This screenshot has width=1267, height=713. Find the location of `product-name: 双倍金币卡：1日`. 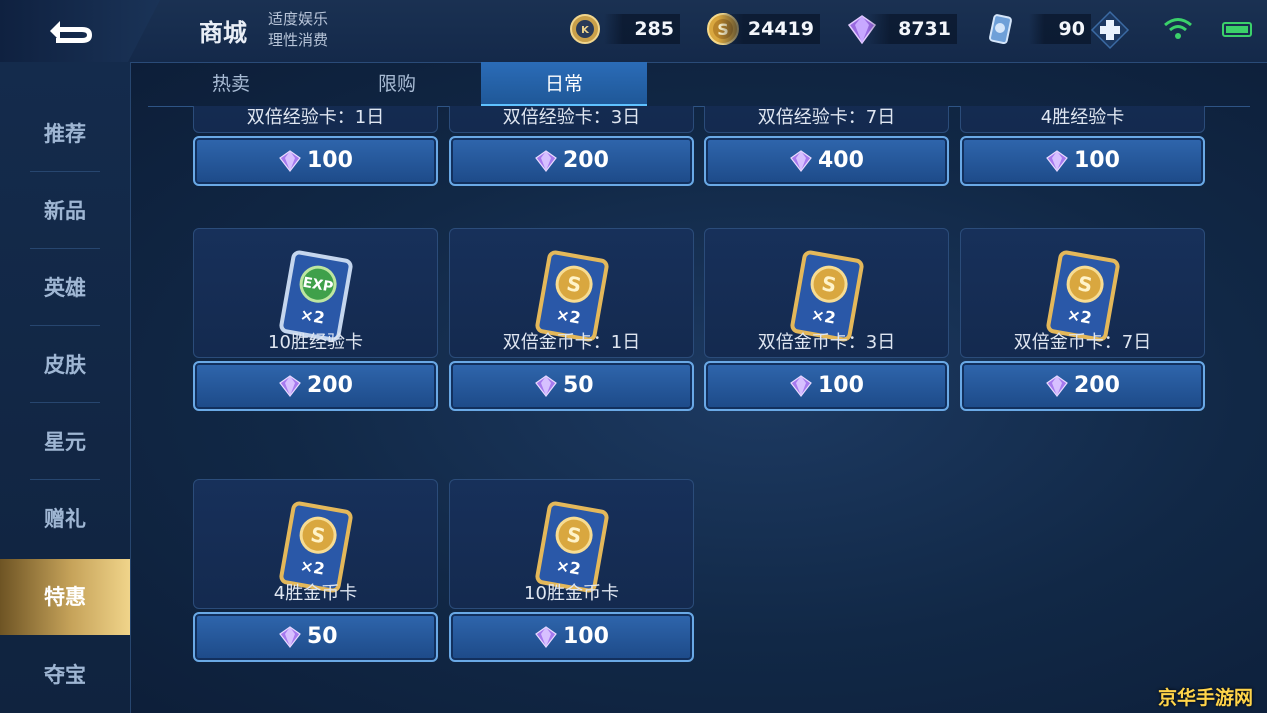

product-name: 双倍金币卡：1日 is located at coordinates (571, 342).